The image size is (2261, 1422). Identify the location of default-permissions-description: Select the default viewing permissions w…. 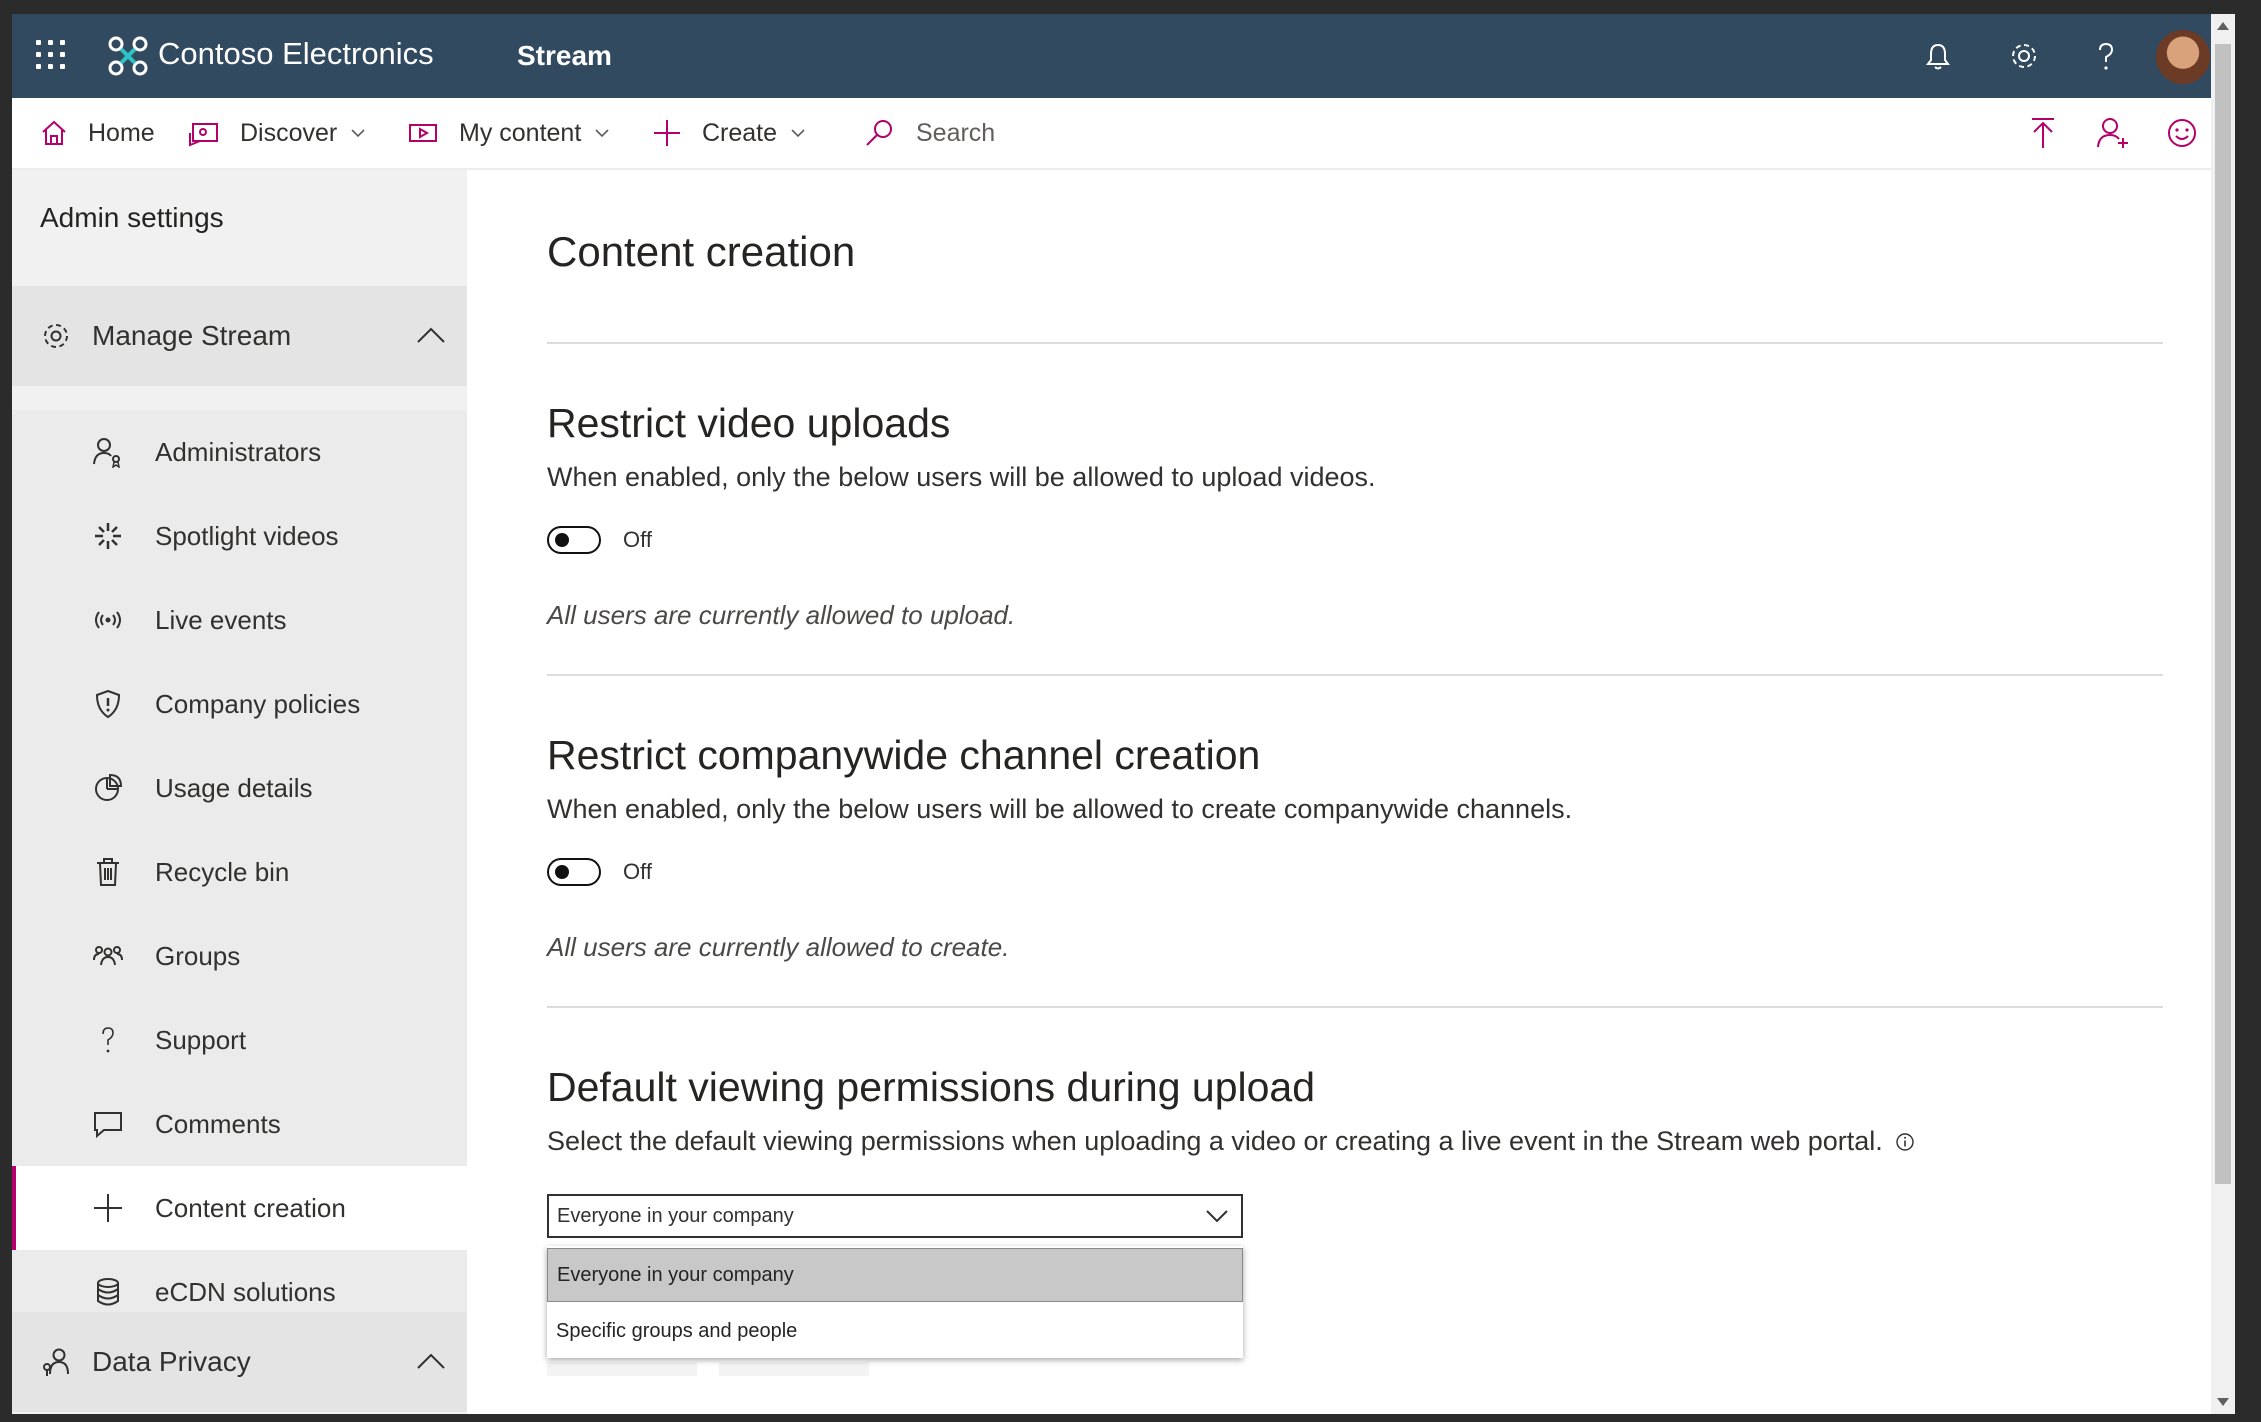
(1215, 1141).